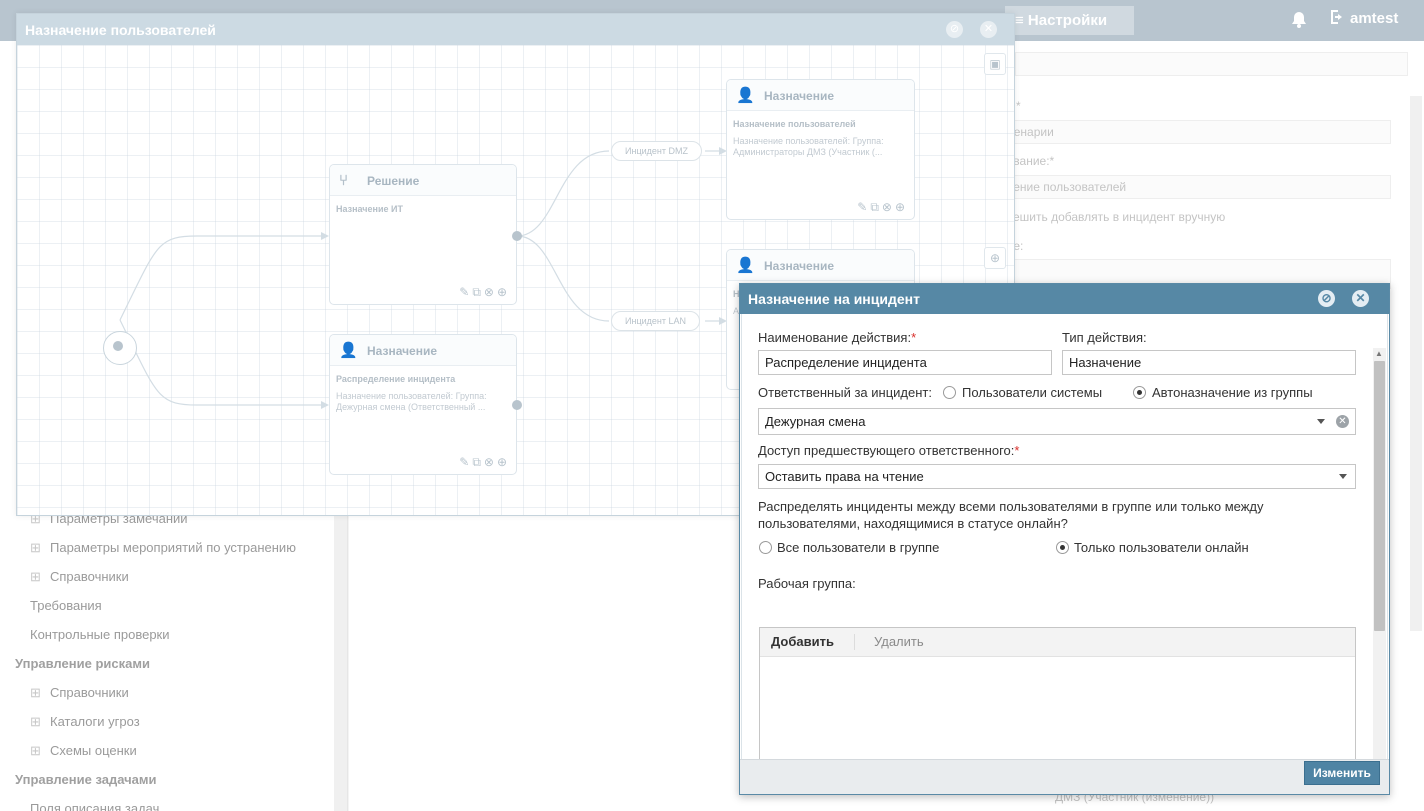 The width and height of the screenshot is (1424, 811). I want to click on sidebar-item-label: Схемы оценки, so click(93, 750).